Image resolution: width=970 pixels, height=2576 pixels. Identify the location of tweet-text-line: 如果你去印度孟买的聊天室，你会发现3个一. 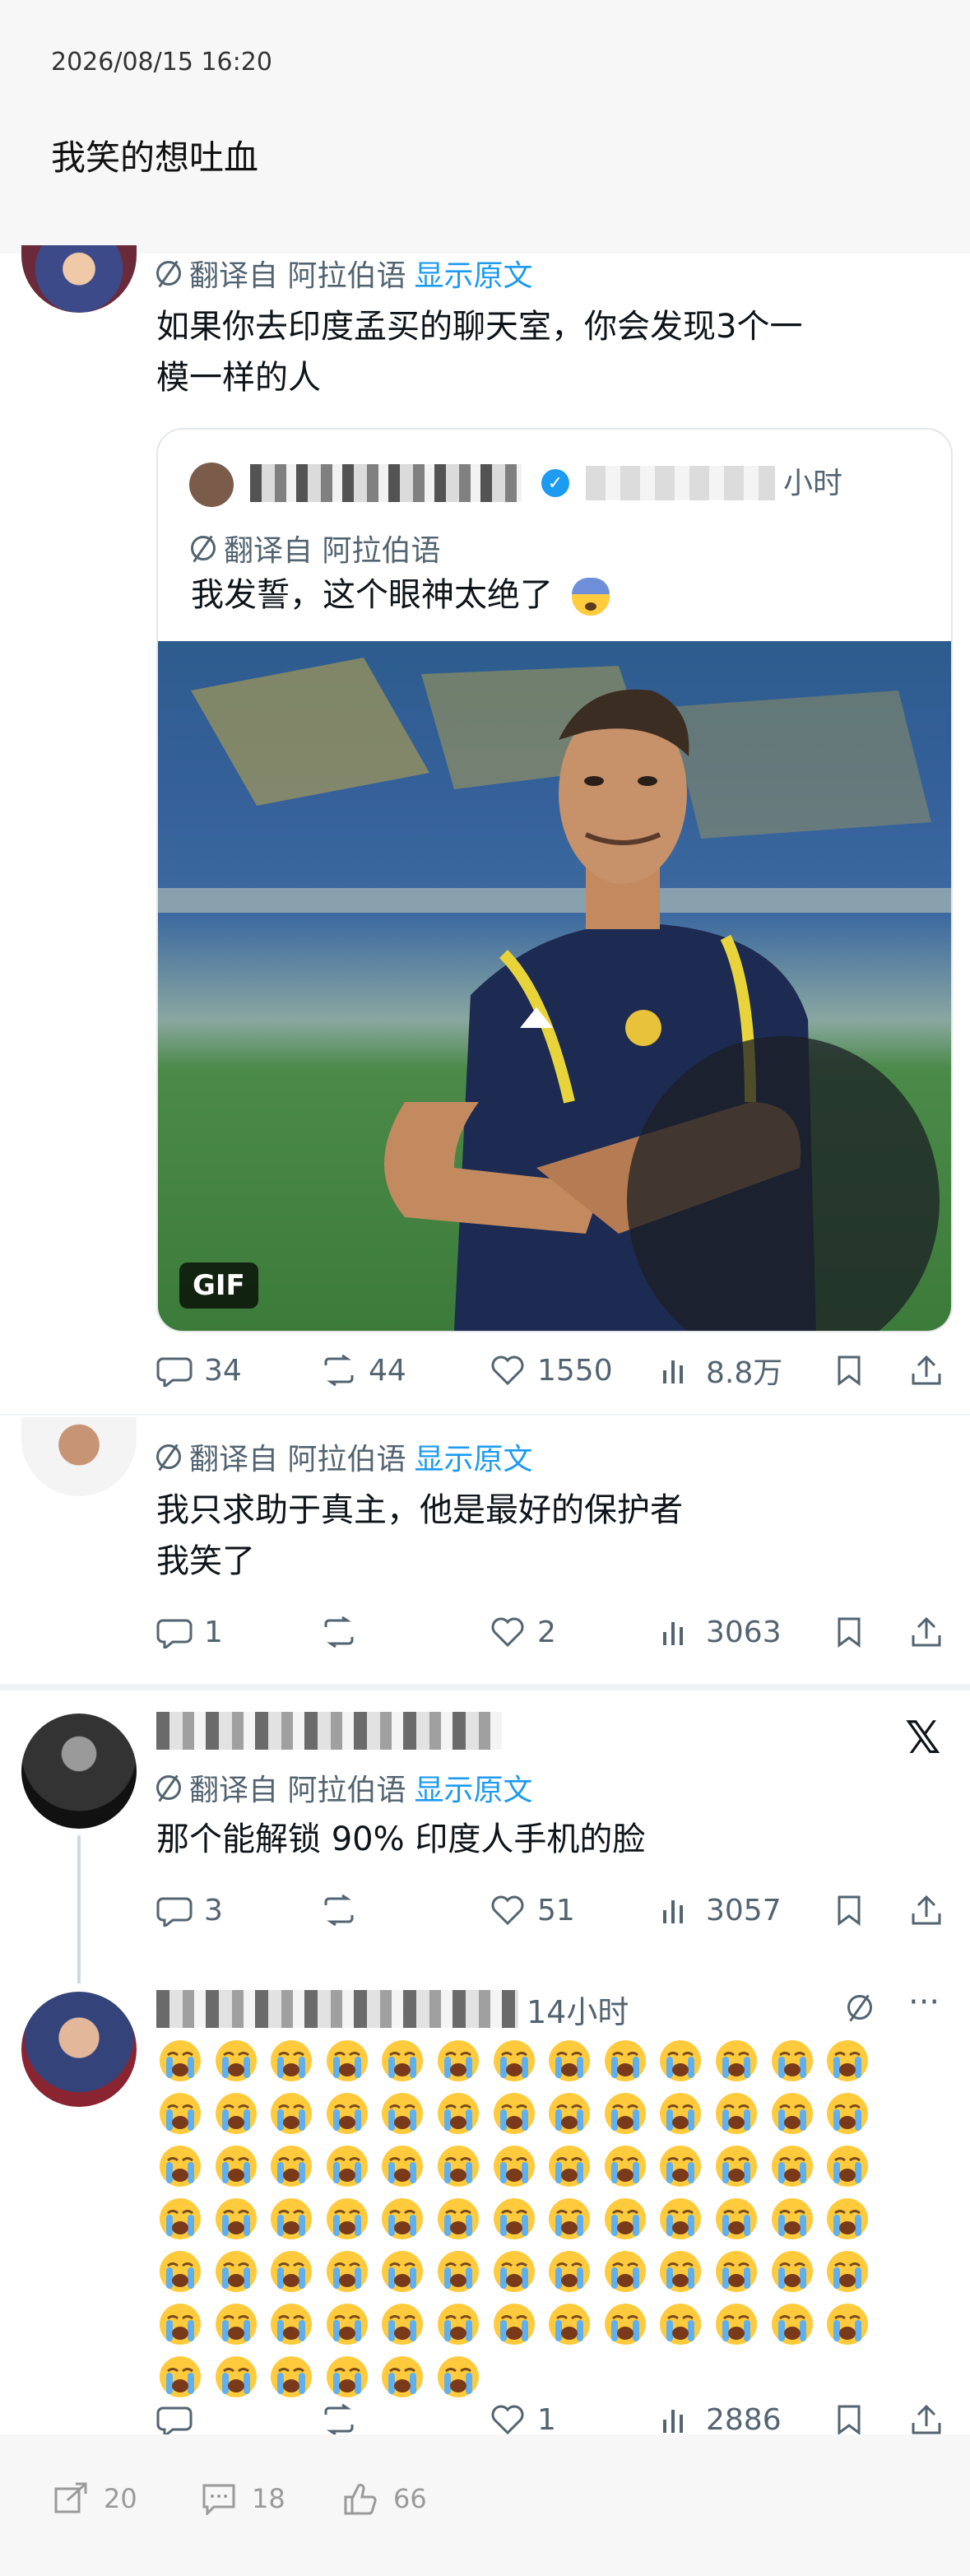
(479, 327).